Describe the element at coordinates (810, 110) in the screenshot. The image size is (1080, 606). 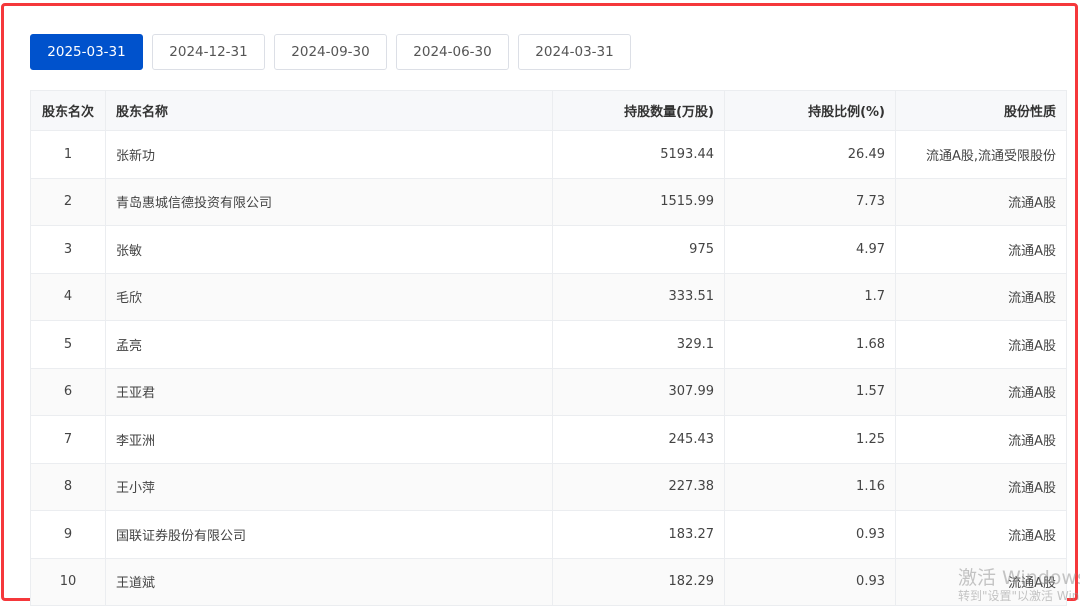
I see `header-ratio: 持股比例(%)` at that location.